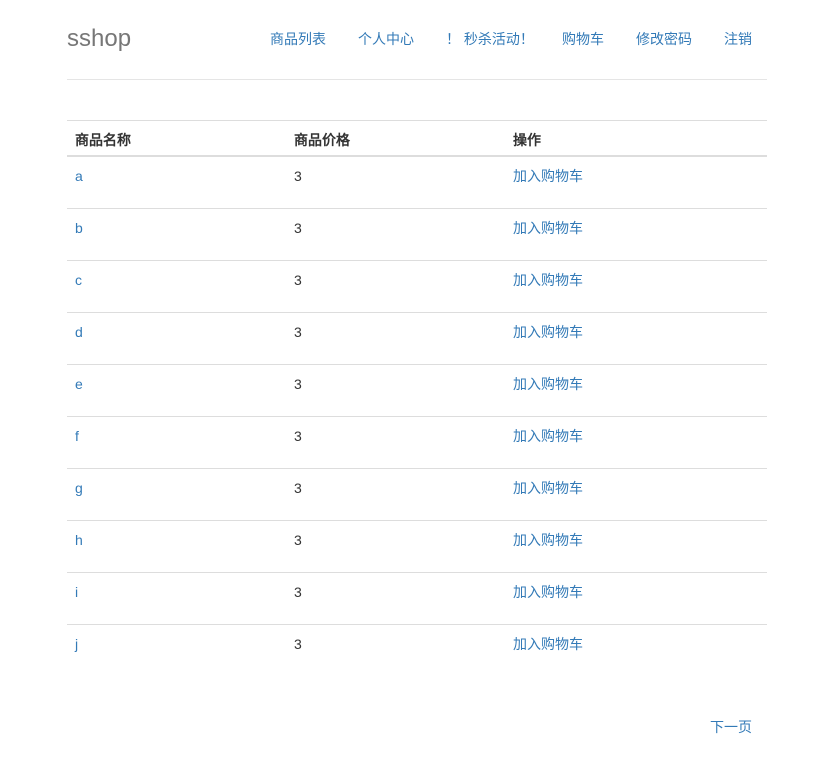 Image resolution: width=823 pixels, height=763 pixels. I want to click on product-name-link: f, so click(77, 436).